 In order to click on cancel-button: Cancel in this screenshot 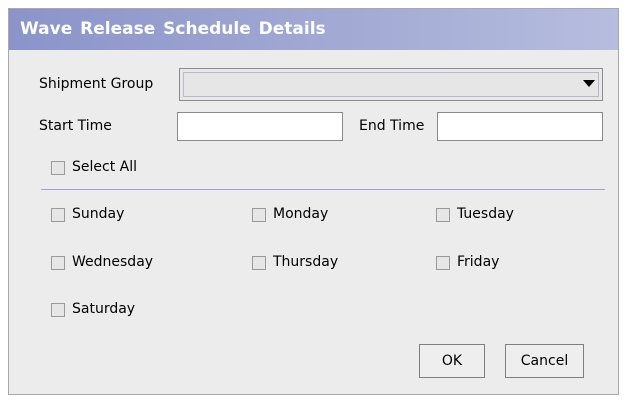, I will do `click(544, 361)`.